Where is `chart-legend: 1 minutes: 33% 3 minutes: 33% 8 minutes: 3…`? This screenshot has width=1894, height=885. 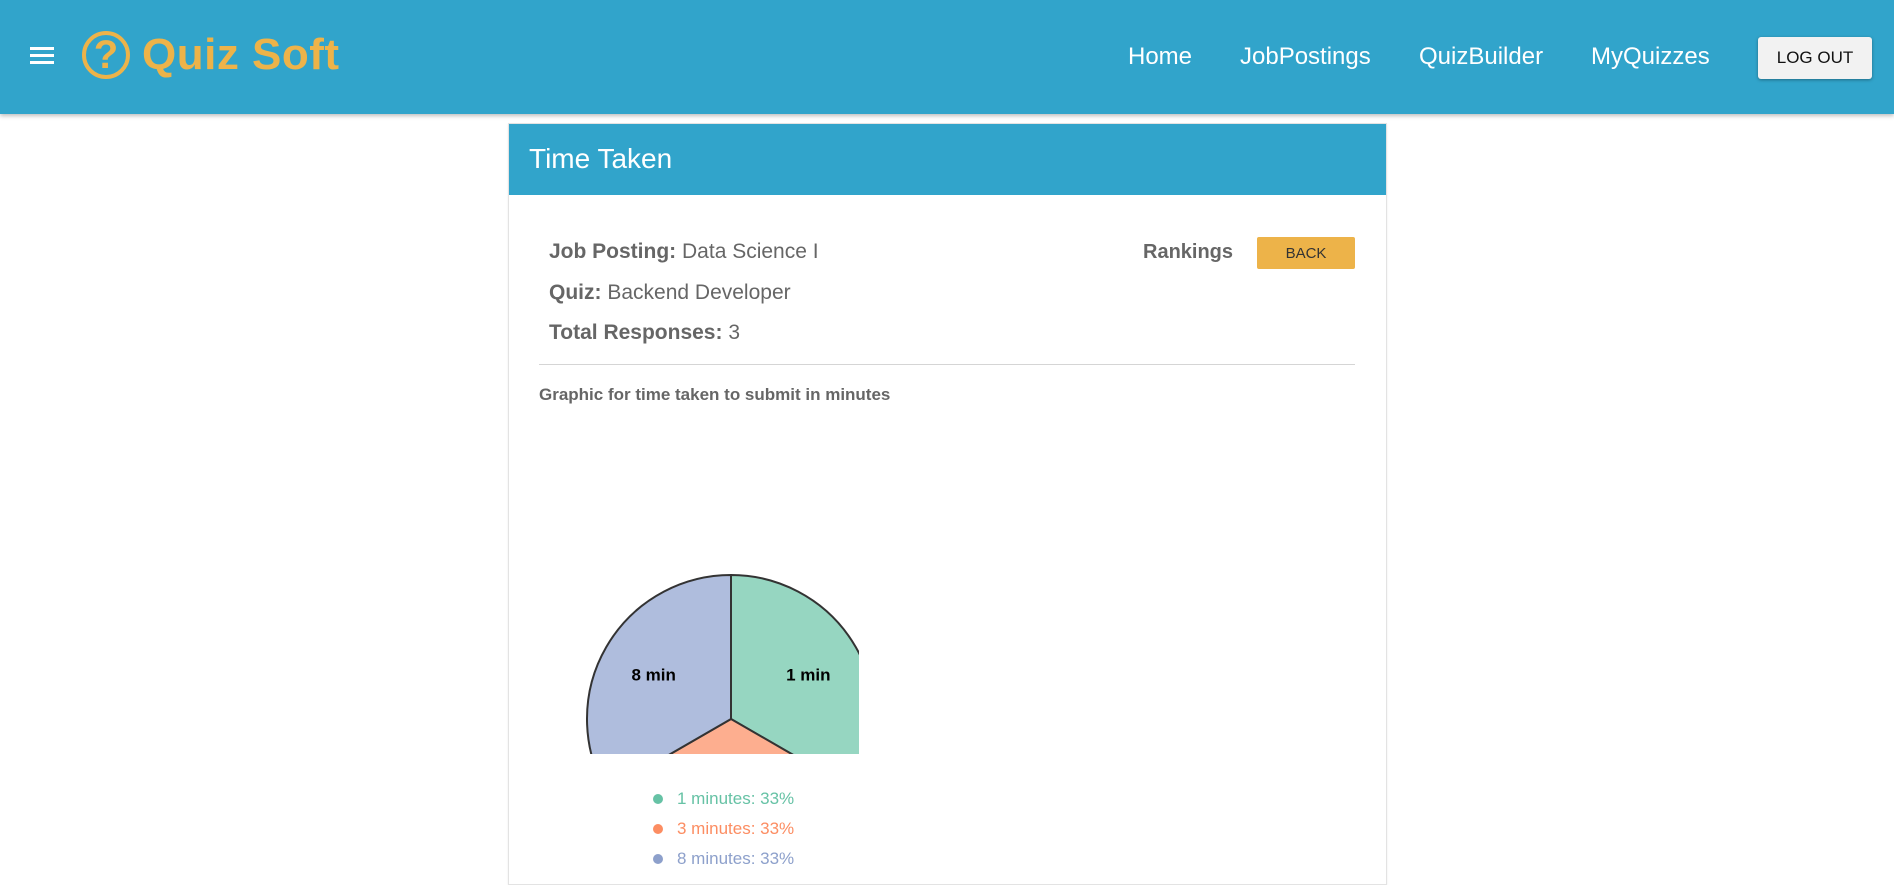 chart-legend: 1 minutes: 33% 3 minutes: 33% 8 minutes: 3… is located at coordinates (723, 829).